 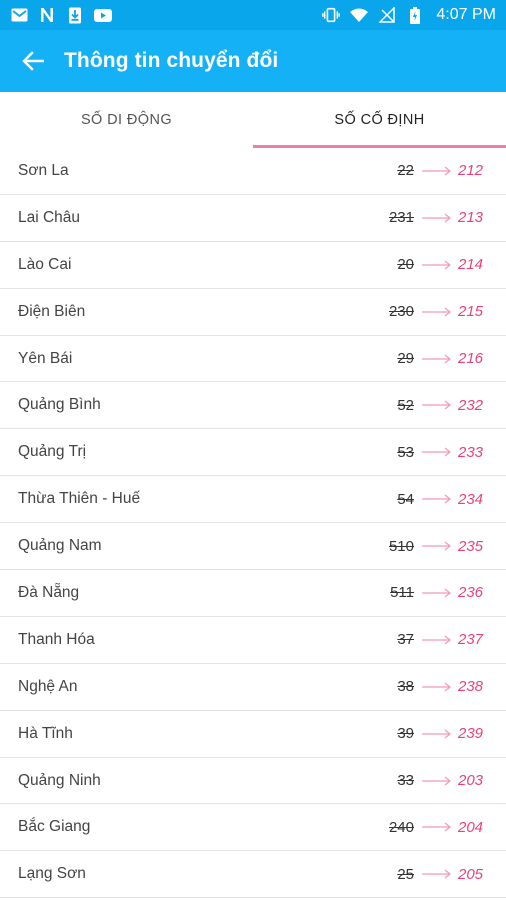 What do you see at coordinates (19, 15) in the screenshot?
I see `gmail-icon` at bounding box center [19, 15].